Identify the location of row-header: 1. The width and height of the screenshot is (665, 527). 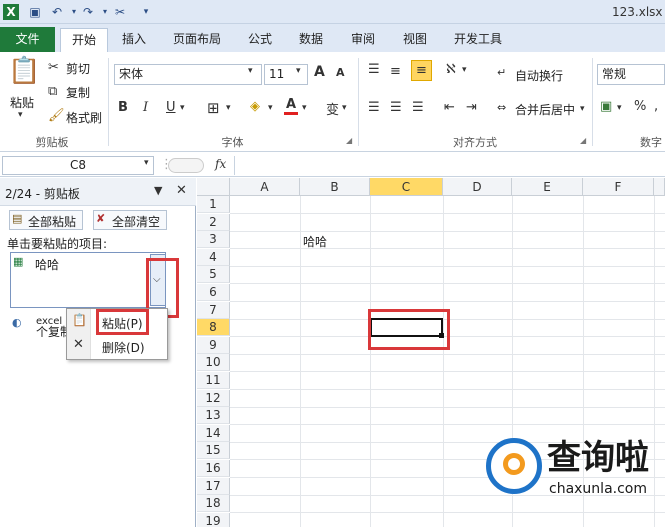
(213, 204).